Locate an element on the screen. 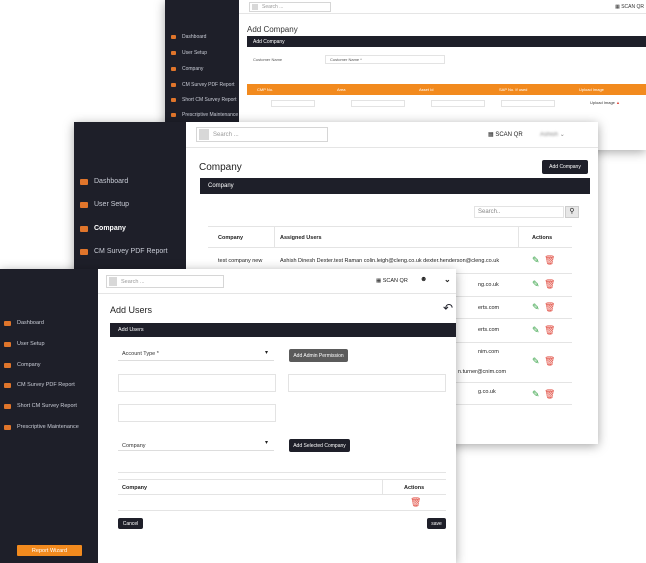 Image resolution: width=646 pixels, height=563 pixels. username-field is located at coordinates (367, 383).